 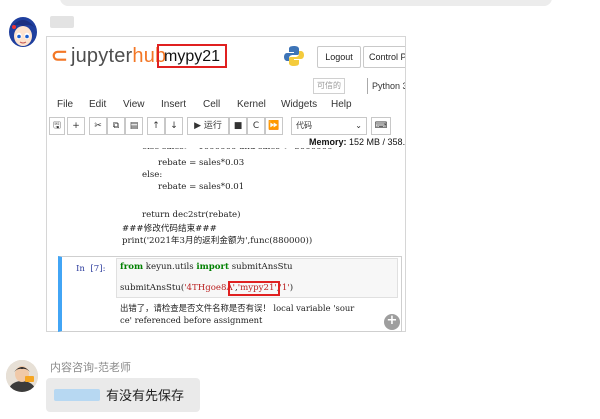 I want to click on code-line: rebate = sales*0.01, so click(x=201, y=187).